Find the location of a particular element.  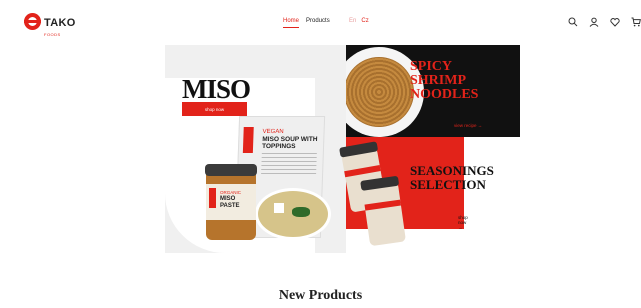

seasonings-shop-now-link: shop now → is located at coordinates (463, 222).